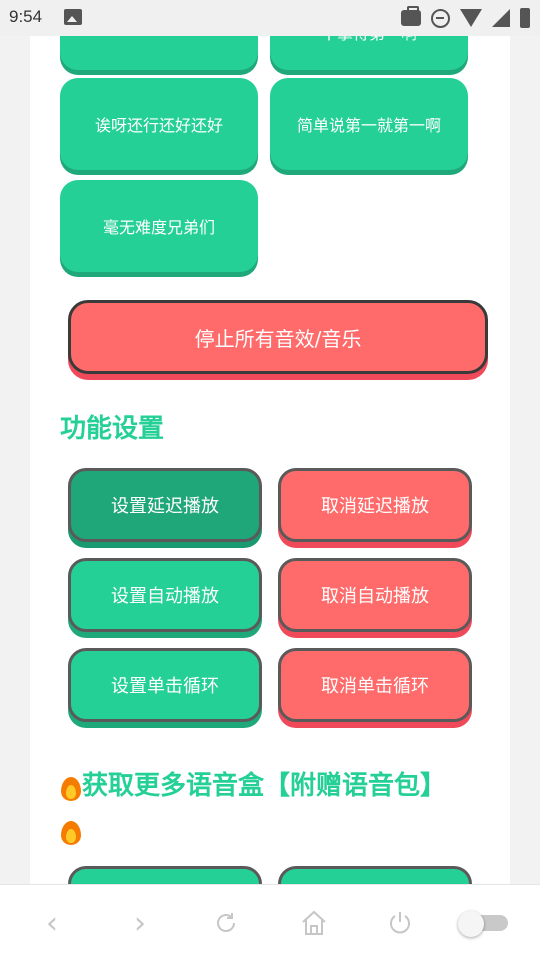 The image size is (540, 960). I want to click on cancel-click-loop-button: 取消单击循环, so click(375, 685).